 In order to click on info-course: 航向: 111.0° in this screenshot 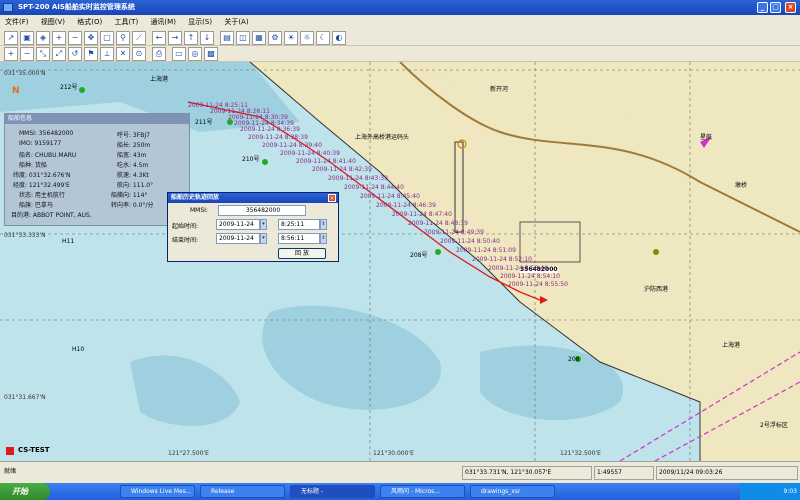, I will do `click(135, 185)`.